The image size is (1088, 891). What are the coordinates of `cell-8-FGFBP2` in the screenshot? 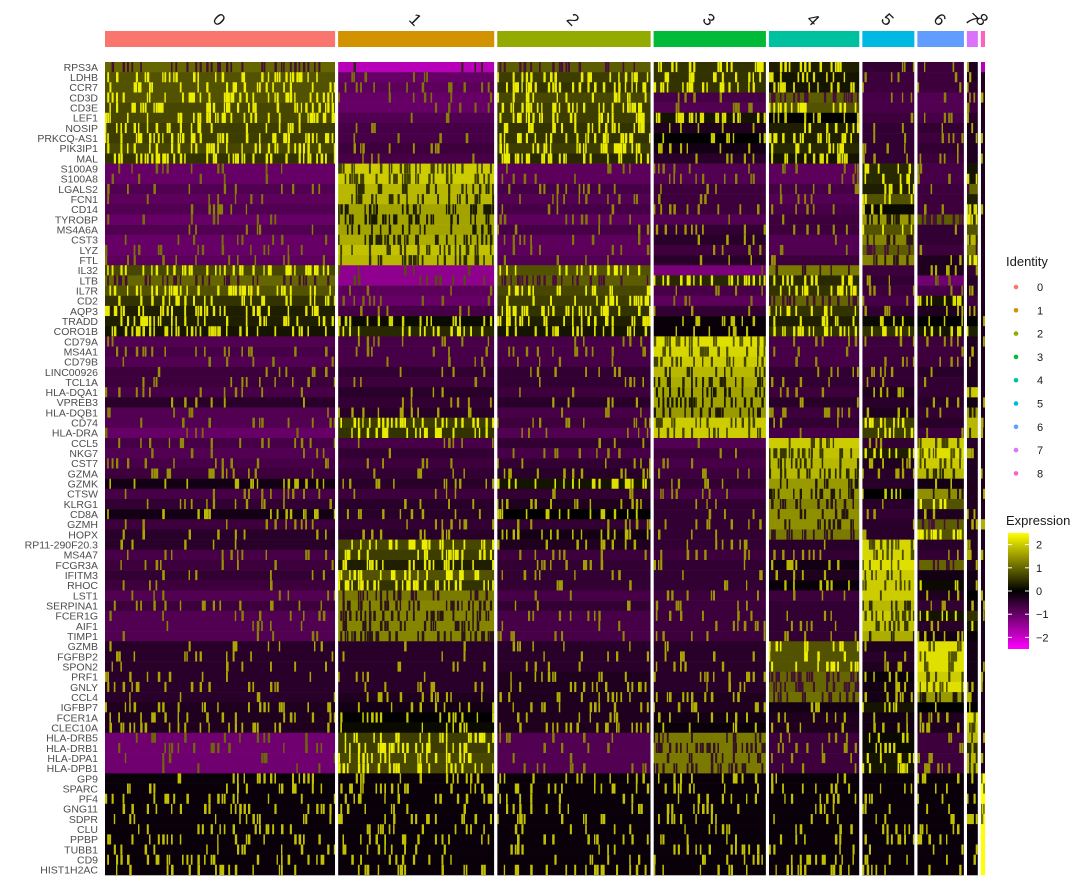 It's located at (982, 656).